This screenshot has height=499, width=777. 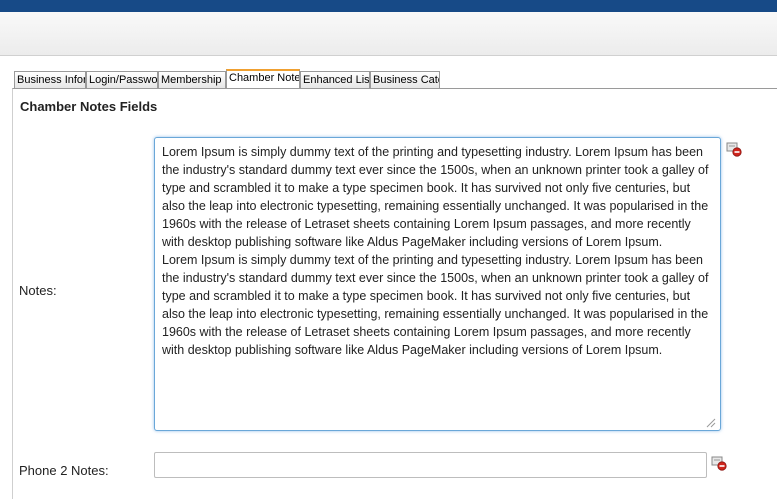 I want to click on section-title: Chamber Notes Fields, so click(x=89, y=106).